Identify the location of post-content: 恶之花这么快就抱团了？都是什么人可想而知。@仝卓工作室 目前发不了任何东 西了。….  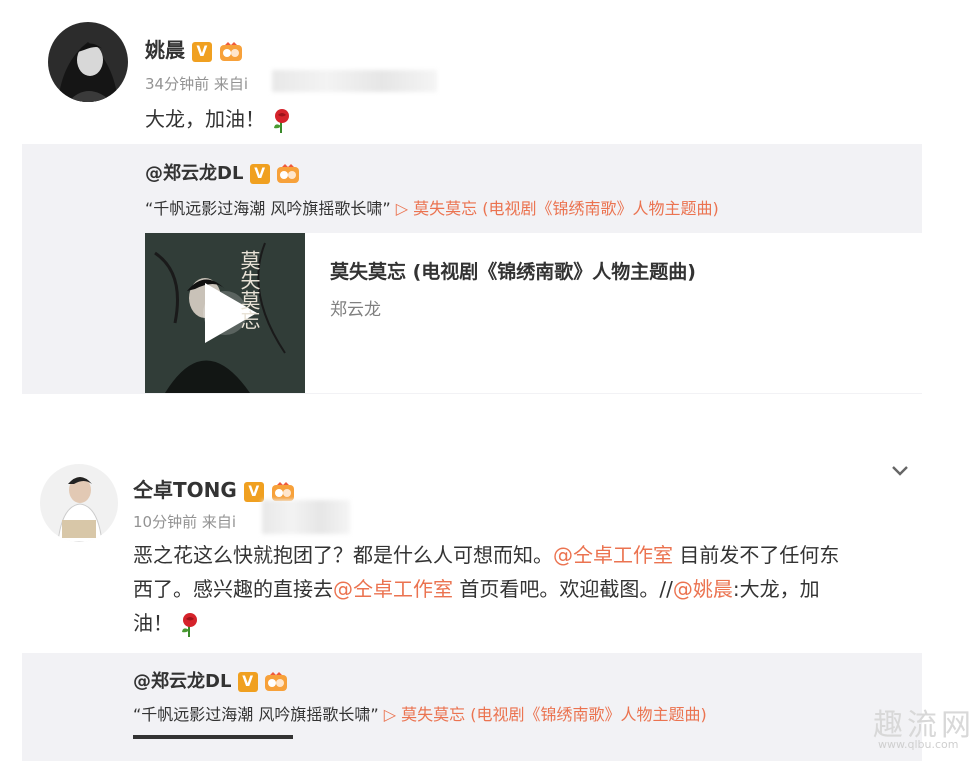
(523, 589).